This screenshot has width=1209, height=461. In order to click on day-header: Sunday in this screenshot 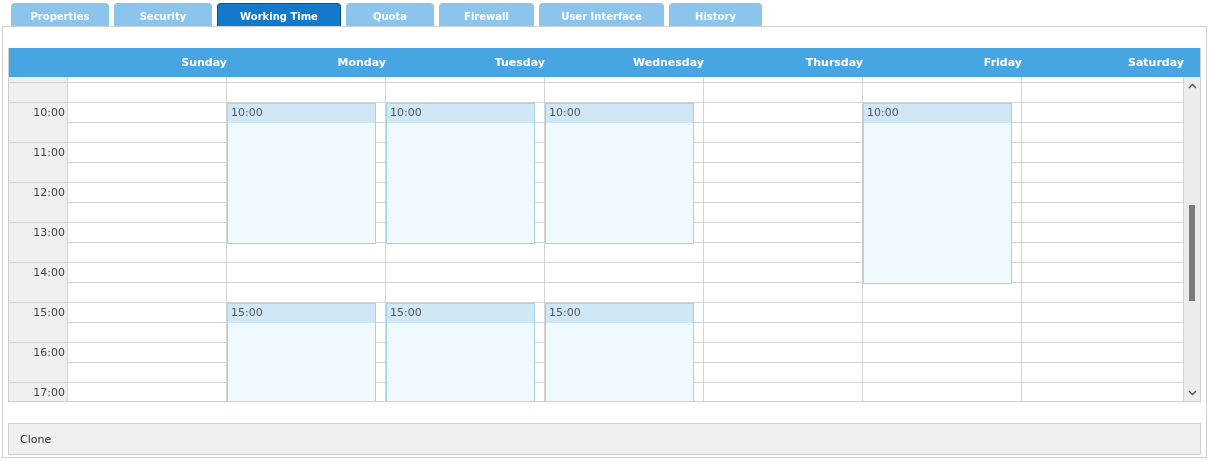, I will do `click(204, 62)`.